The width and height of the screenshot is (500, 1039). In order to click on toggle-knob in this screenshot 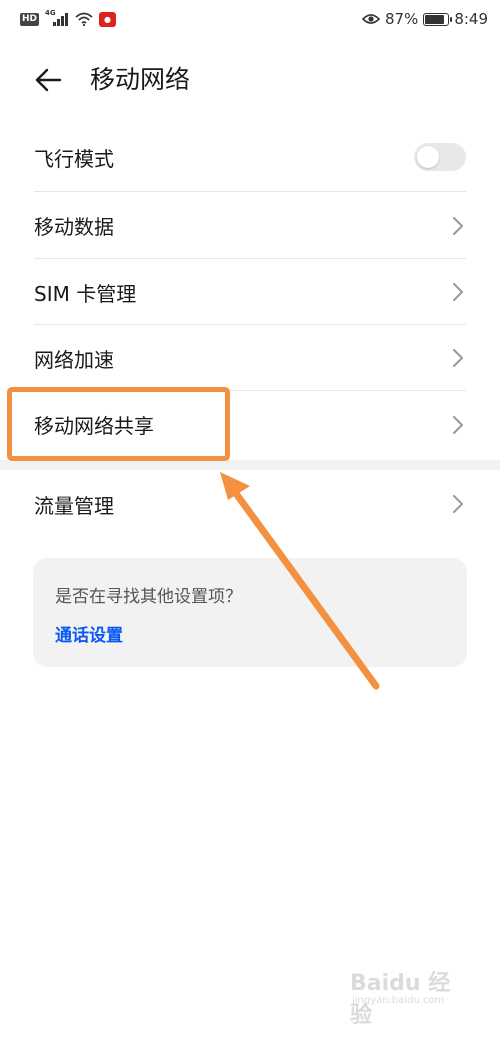, I will do `click(428, 157)`.